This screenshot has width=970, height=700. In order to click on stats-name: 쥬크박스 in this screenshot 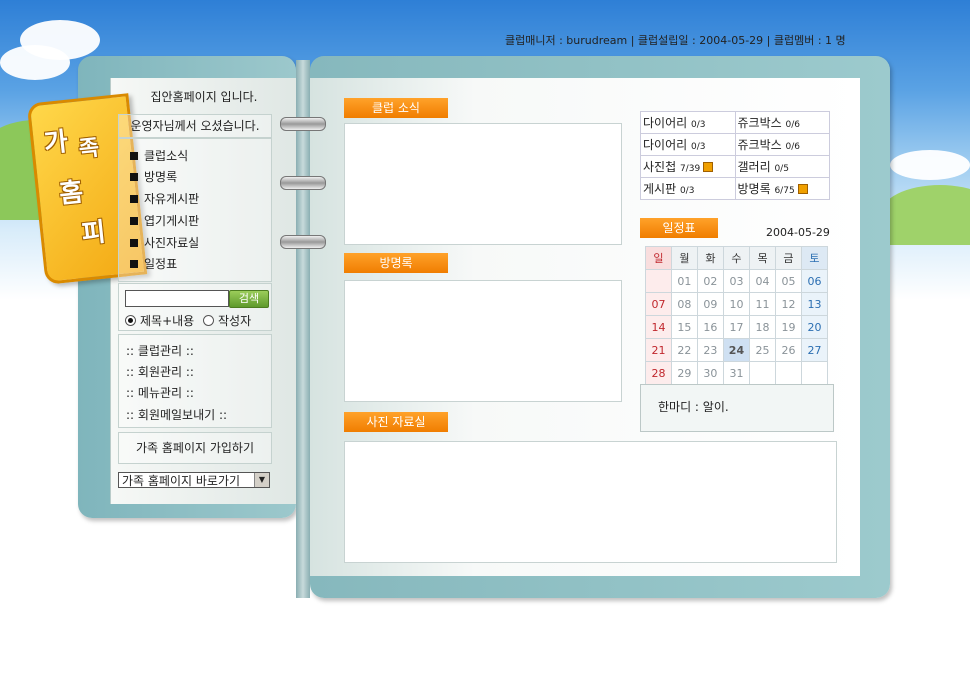, I will do `click(759, 145)`.